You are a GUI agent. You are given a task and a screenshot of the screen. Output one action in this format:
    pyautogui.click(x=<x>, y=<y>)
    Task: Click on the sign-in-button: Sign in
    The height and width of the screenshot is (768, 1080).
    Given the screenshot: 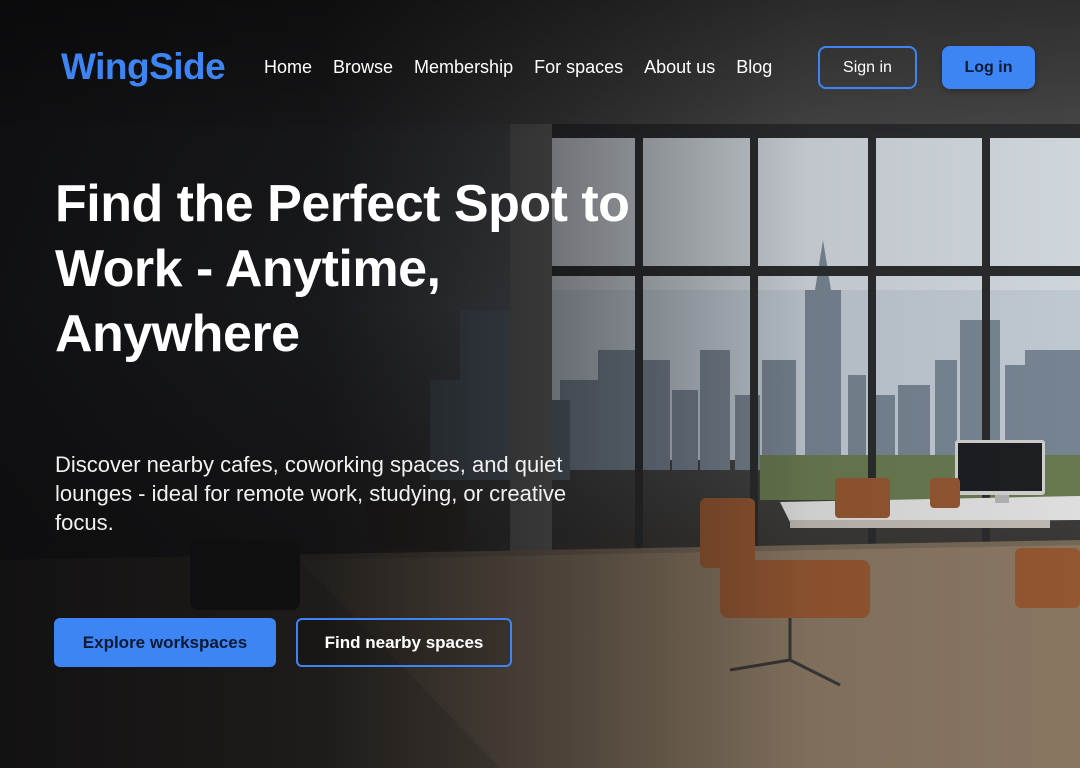 What is the action you would take?
    pyautogui.click(x=867, y=67)
    